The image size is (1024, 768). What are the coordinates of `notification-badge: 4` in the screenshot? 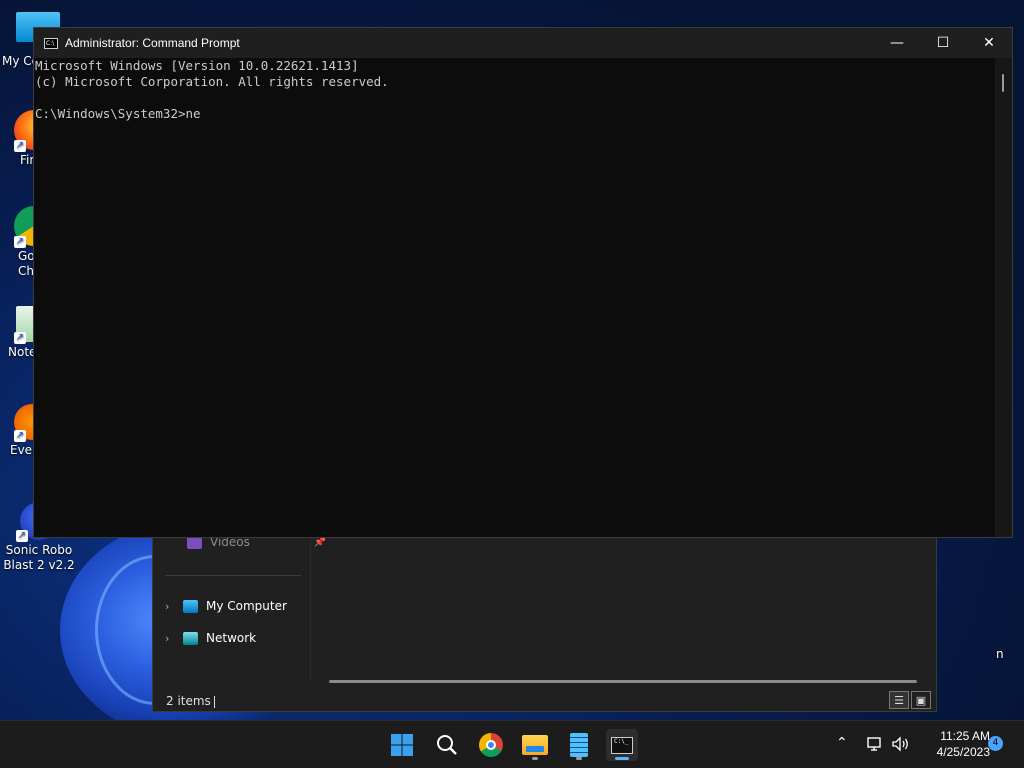 It's located at (995, 743).